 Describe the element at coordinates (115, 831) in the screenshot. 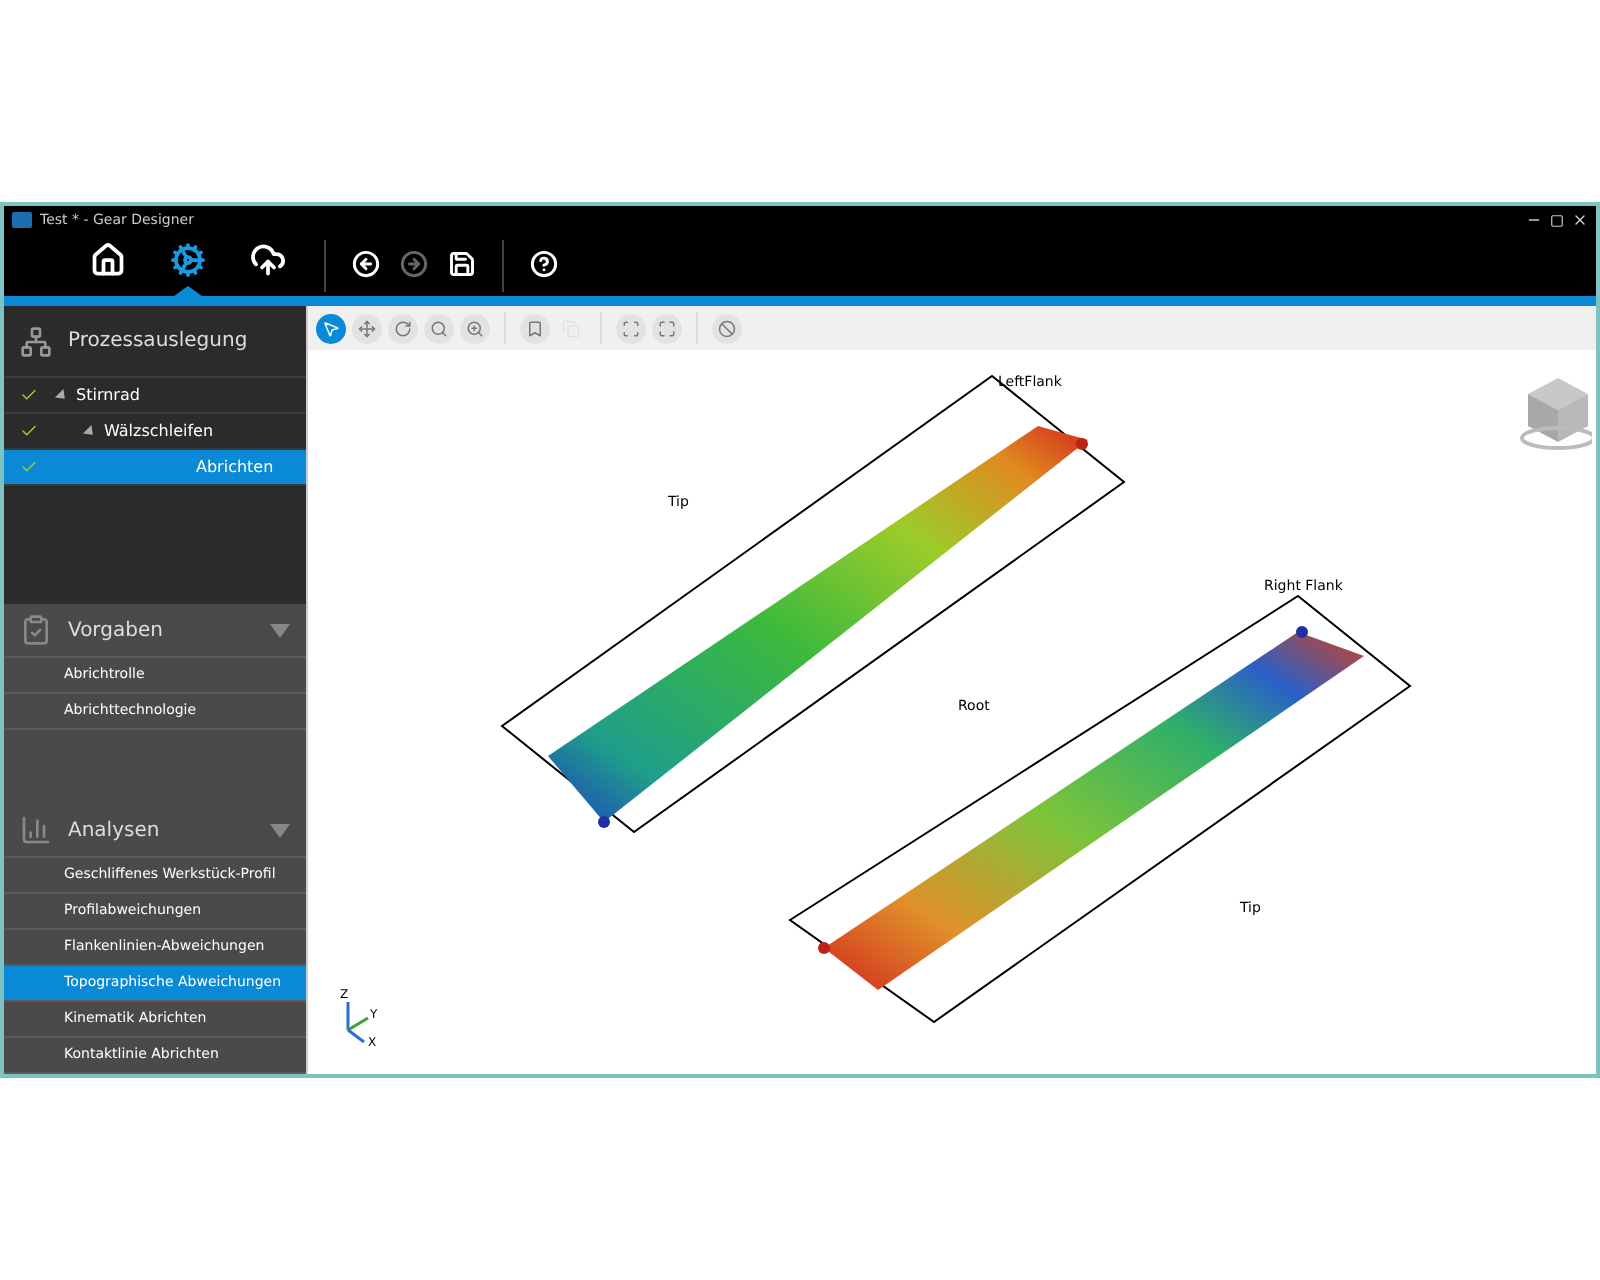

I see `section-title: Analysen` at that location.